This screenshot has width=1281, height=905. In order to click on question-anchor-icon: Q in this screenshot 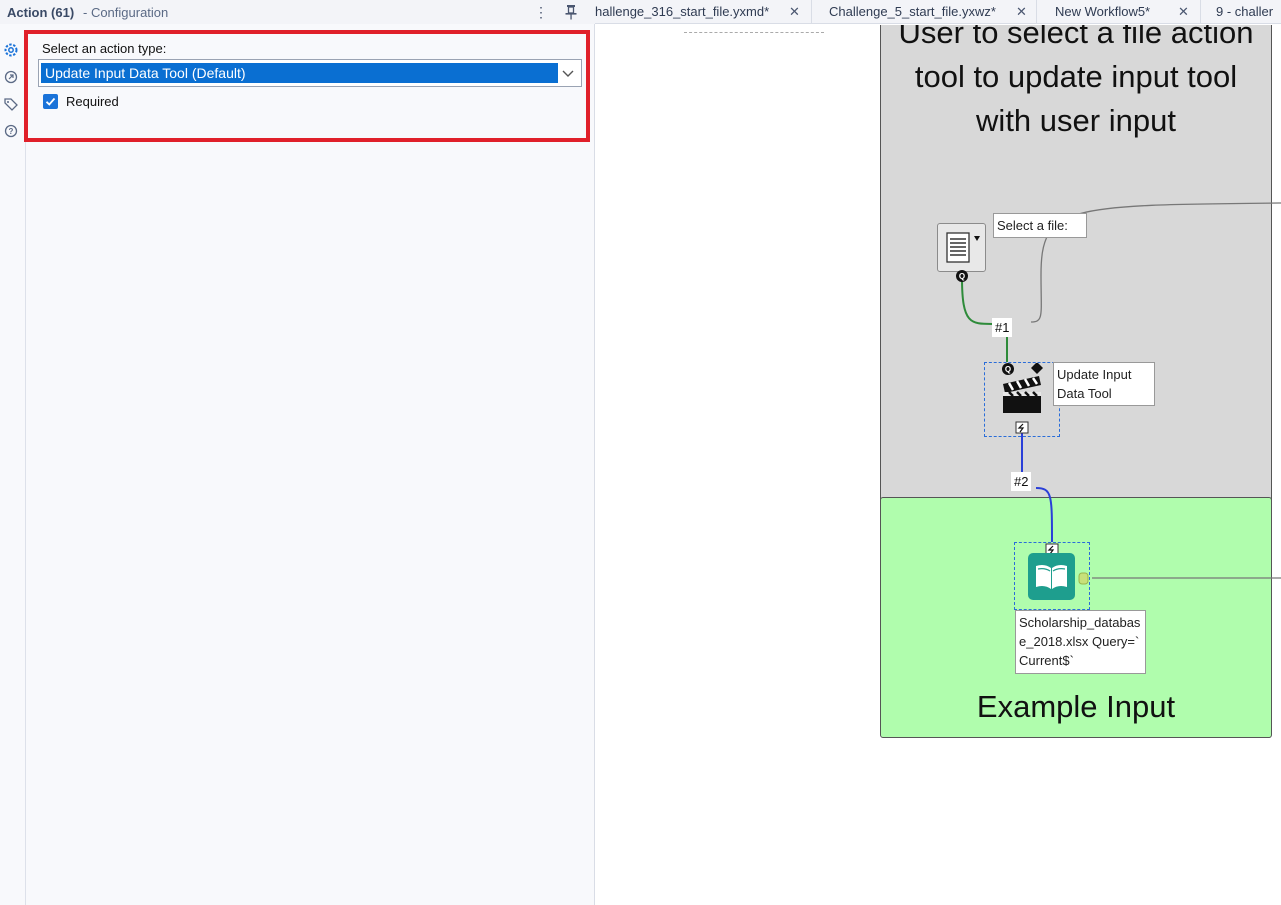, I will do `click(962, 276)`.